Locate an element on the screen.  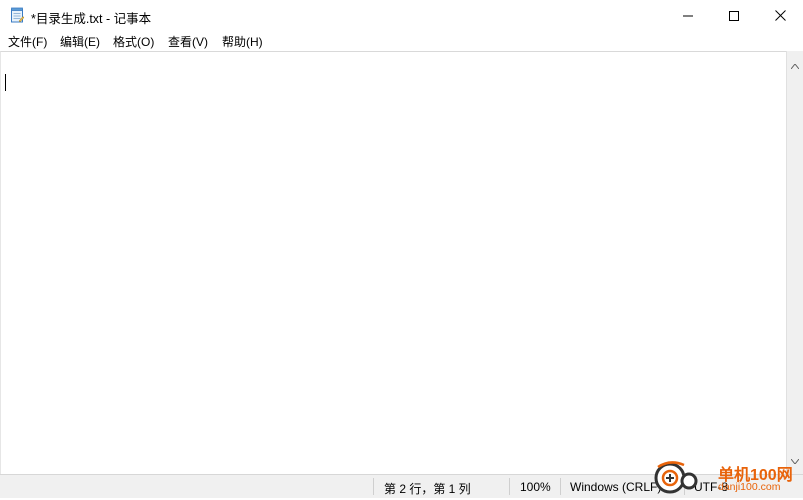
watermark-url: danji100.com is located at coordinates (749, 487).